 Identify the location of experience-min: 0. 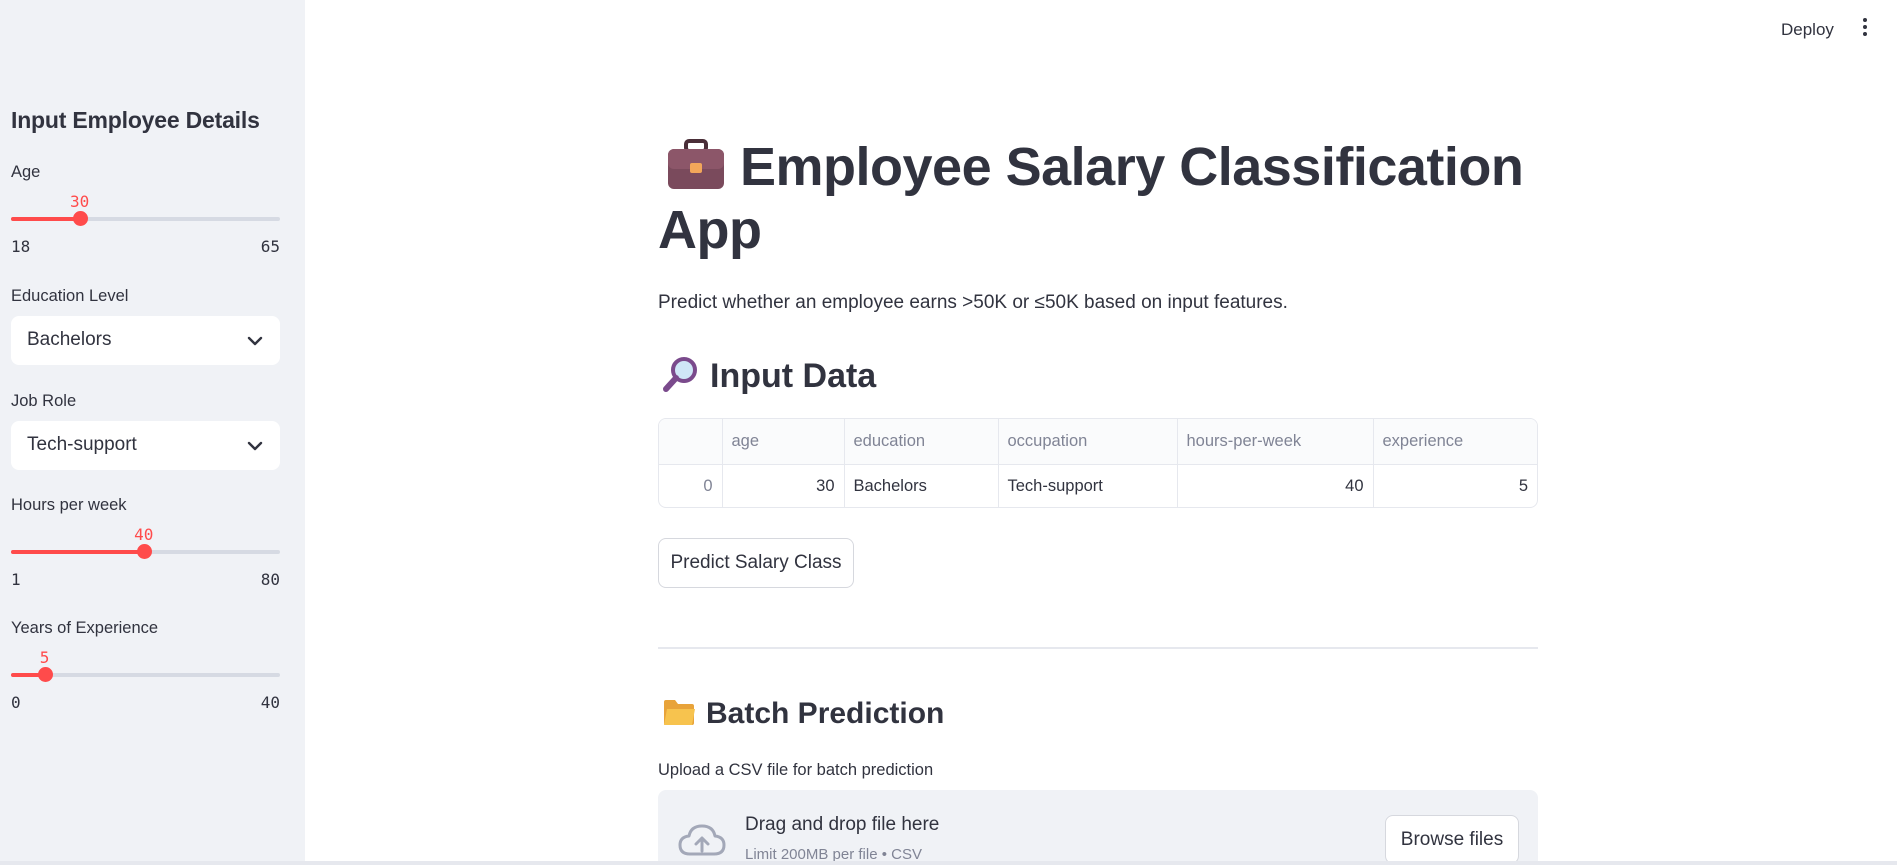
(16, 702).